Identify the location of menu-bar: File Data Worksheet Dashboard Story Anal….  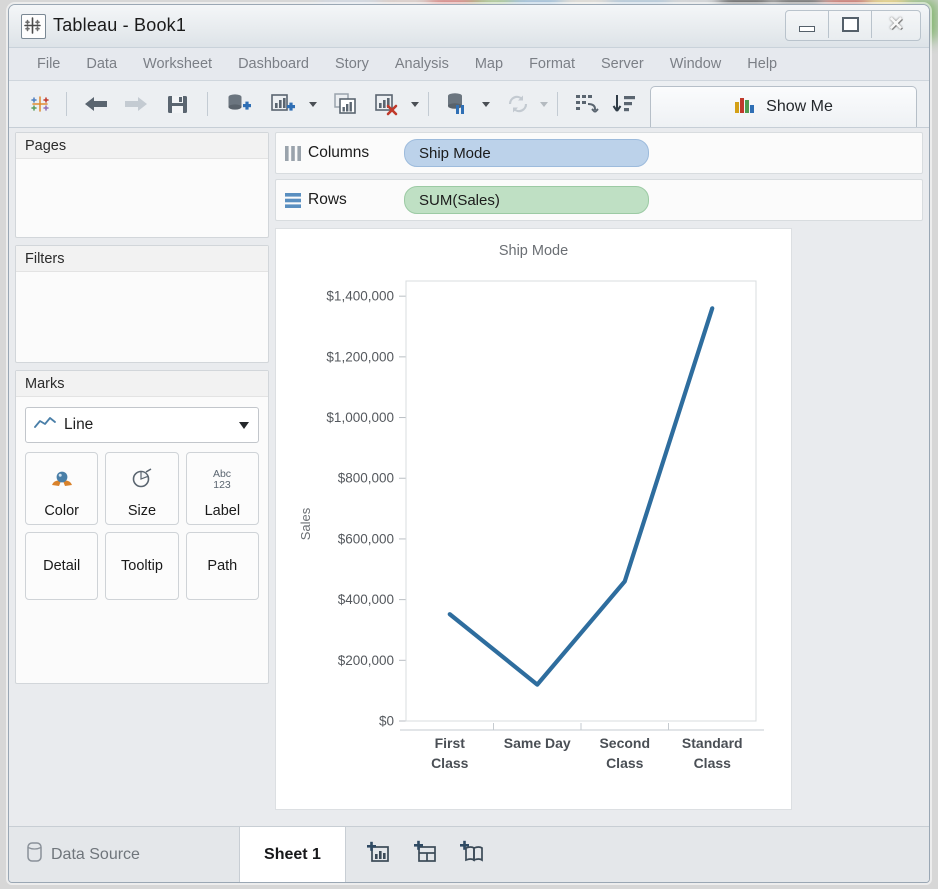
(469, 64).